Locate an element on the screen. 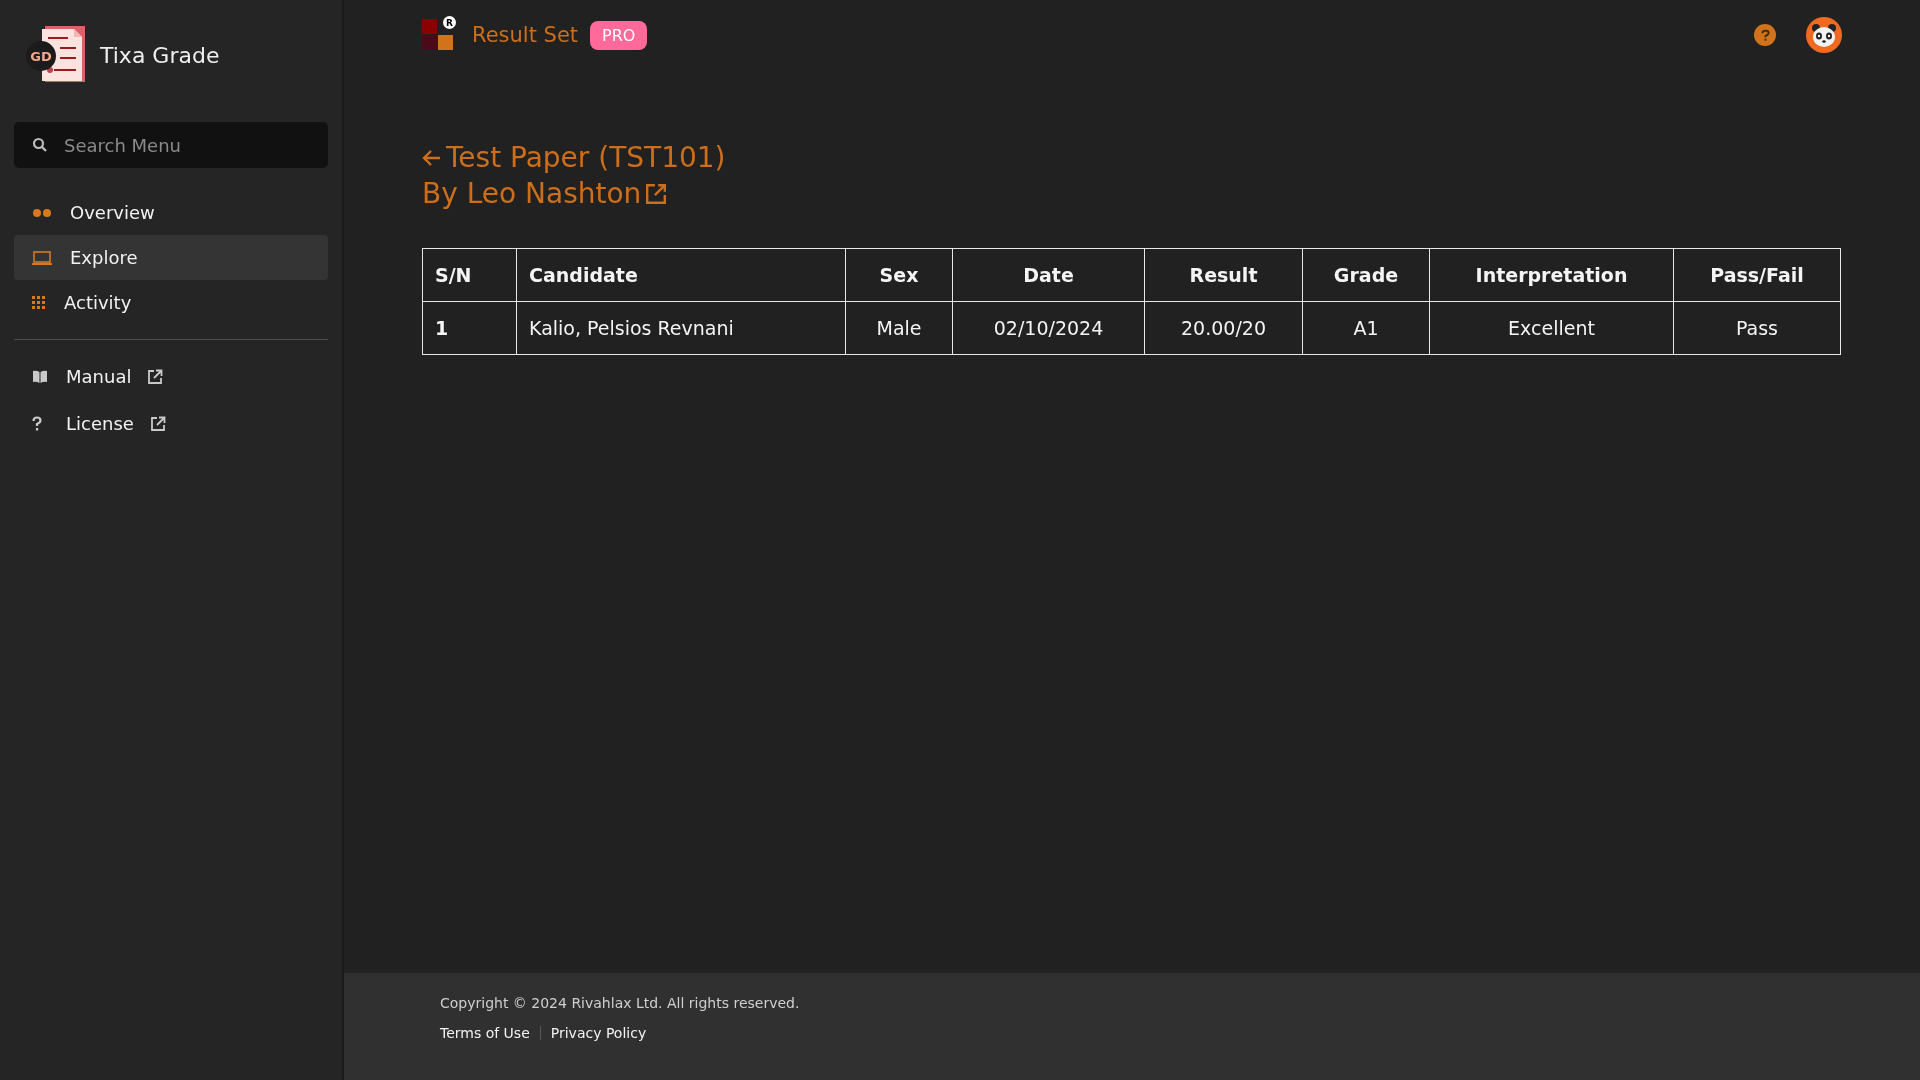 The width and height of the screenshot is (1920, 1080). author-link: By Leo Nashton is located at coordinates (545, 194).